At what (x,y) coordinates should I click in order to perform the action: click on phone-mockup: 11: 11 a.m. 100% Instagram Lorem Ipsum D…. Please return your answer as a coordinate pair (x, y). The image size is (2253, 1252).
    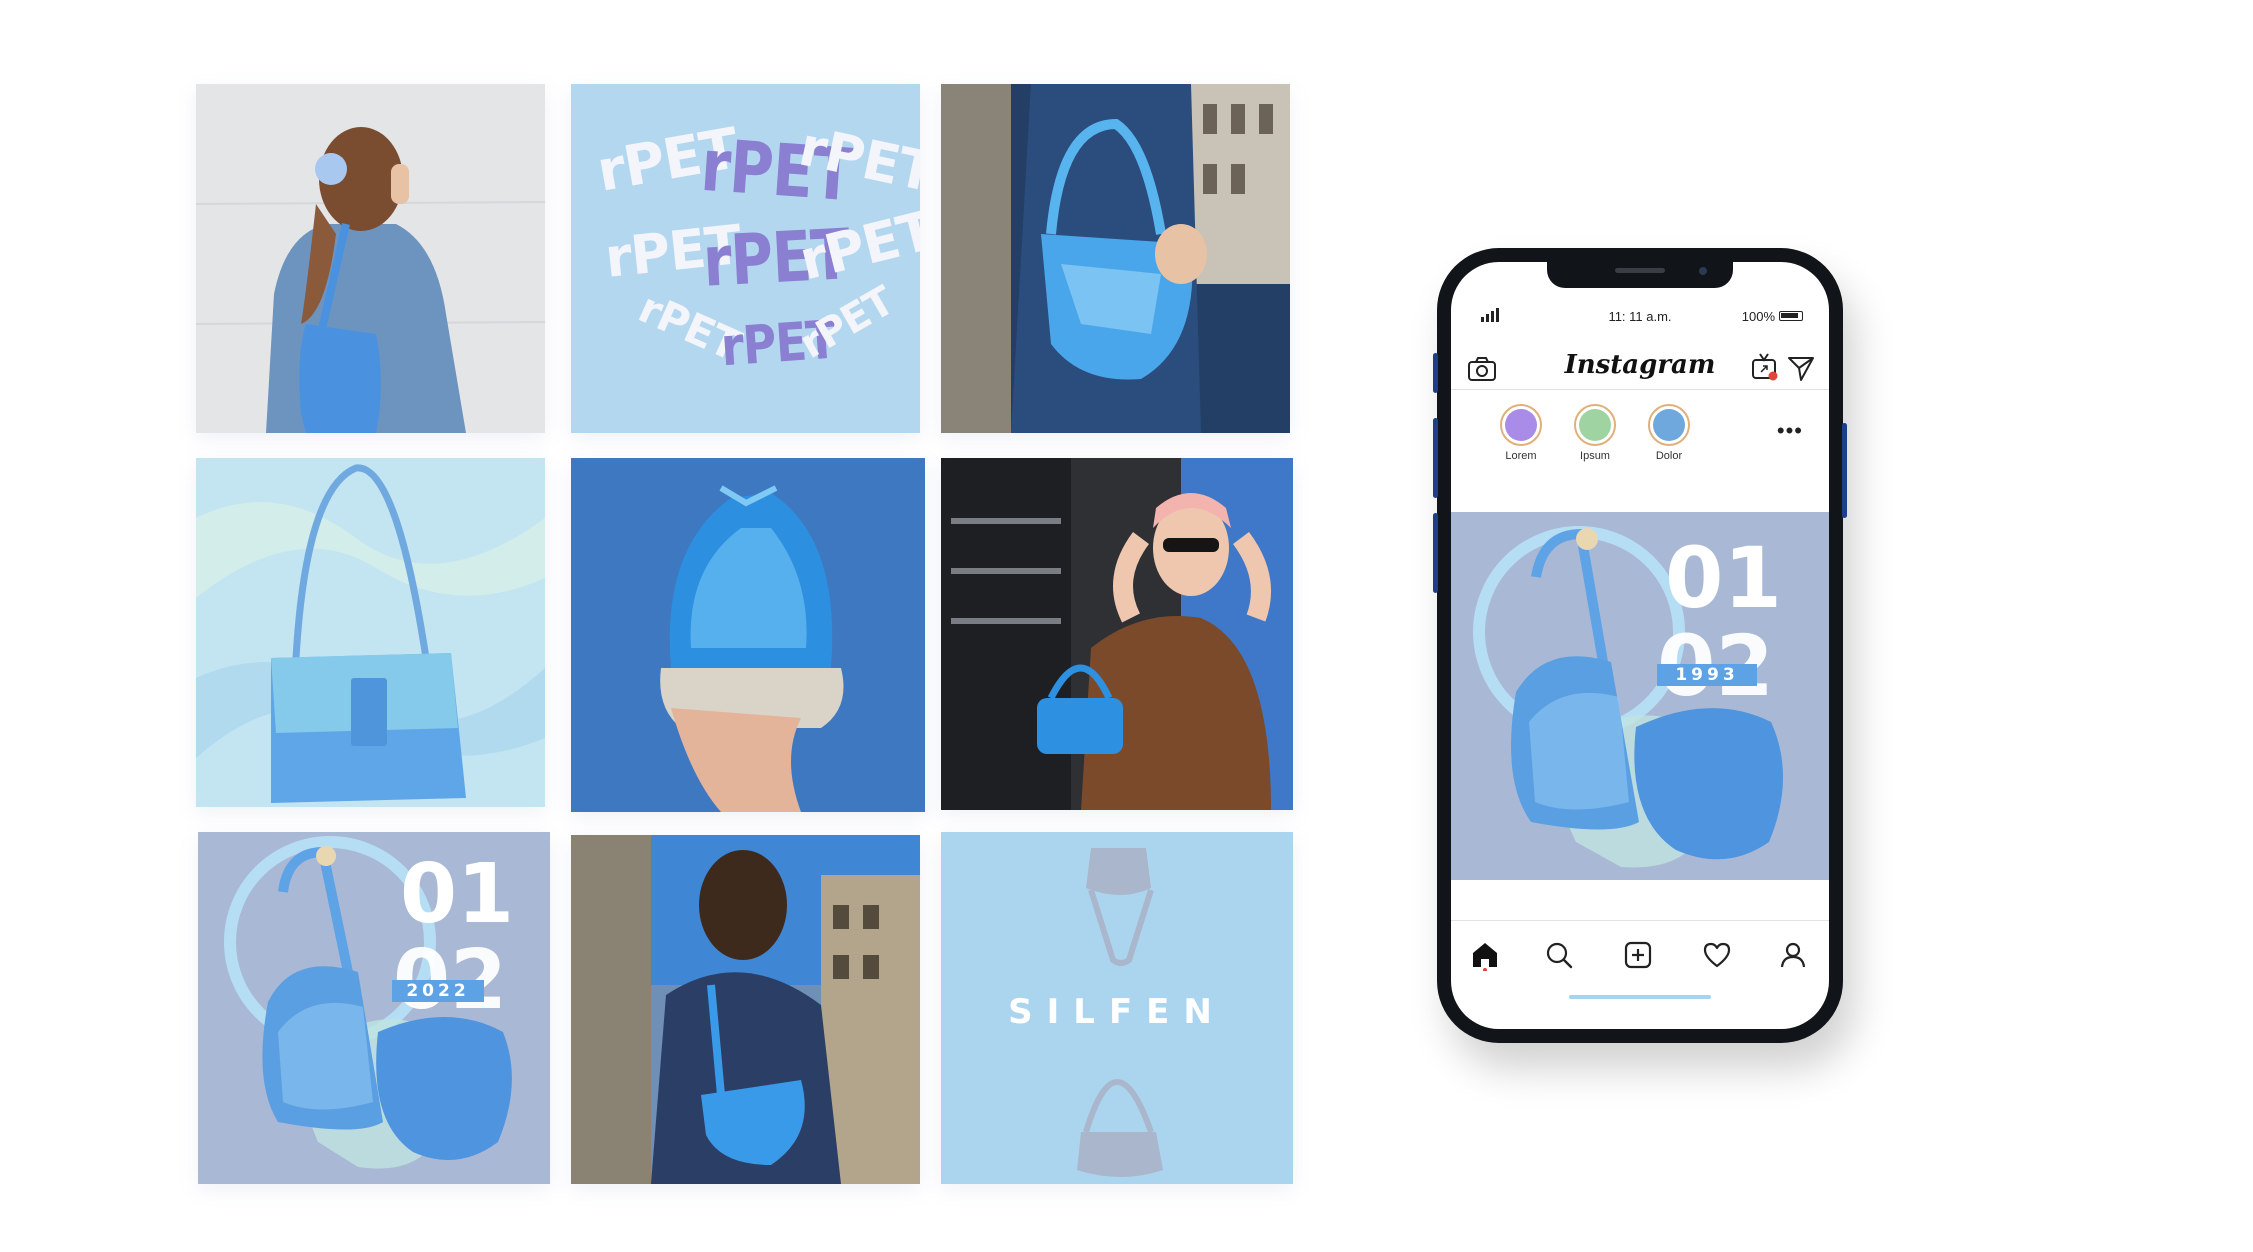
    Looking at the image, I should click on (1640, 645).